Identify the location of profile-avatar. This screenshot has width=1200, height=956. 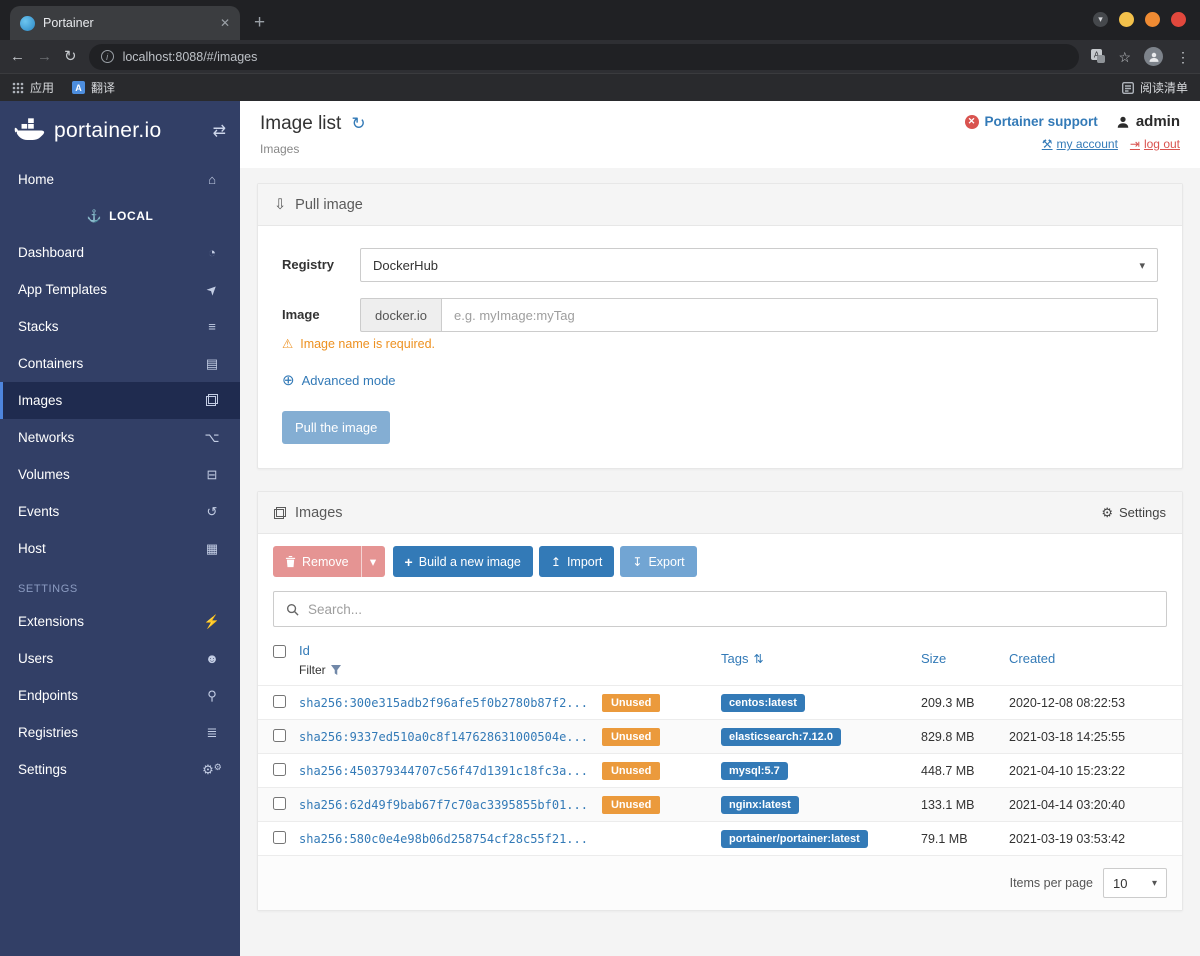
(1153, 56).